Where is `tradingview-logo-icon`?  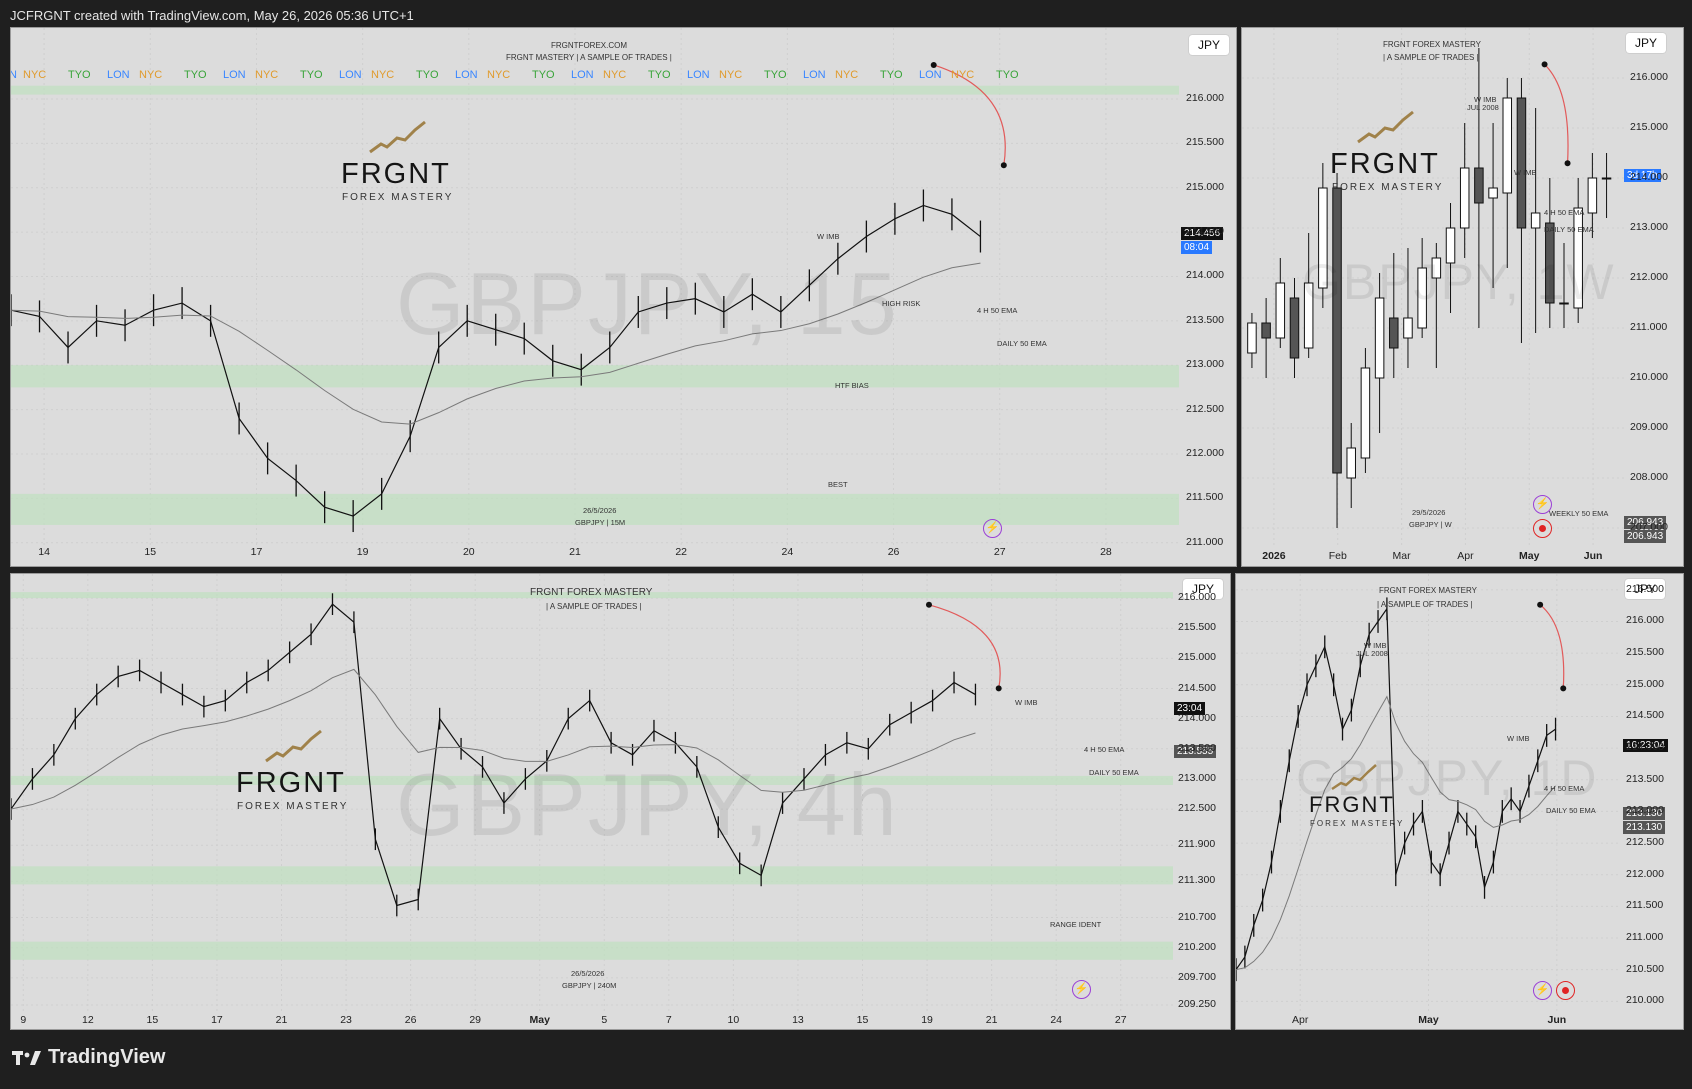
tradingview-logo-icon is located at coordinates (26, 1057).